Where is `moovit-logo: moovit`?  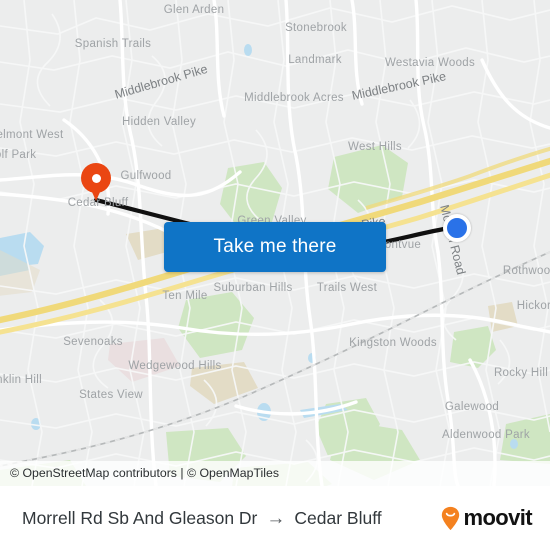 moovit-logo: moovit is located at coordinates (486, 518).